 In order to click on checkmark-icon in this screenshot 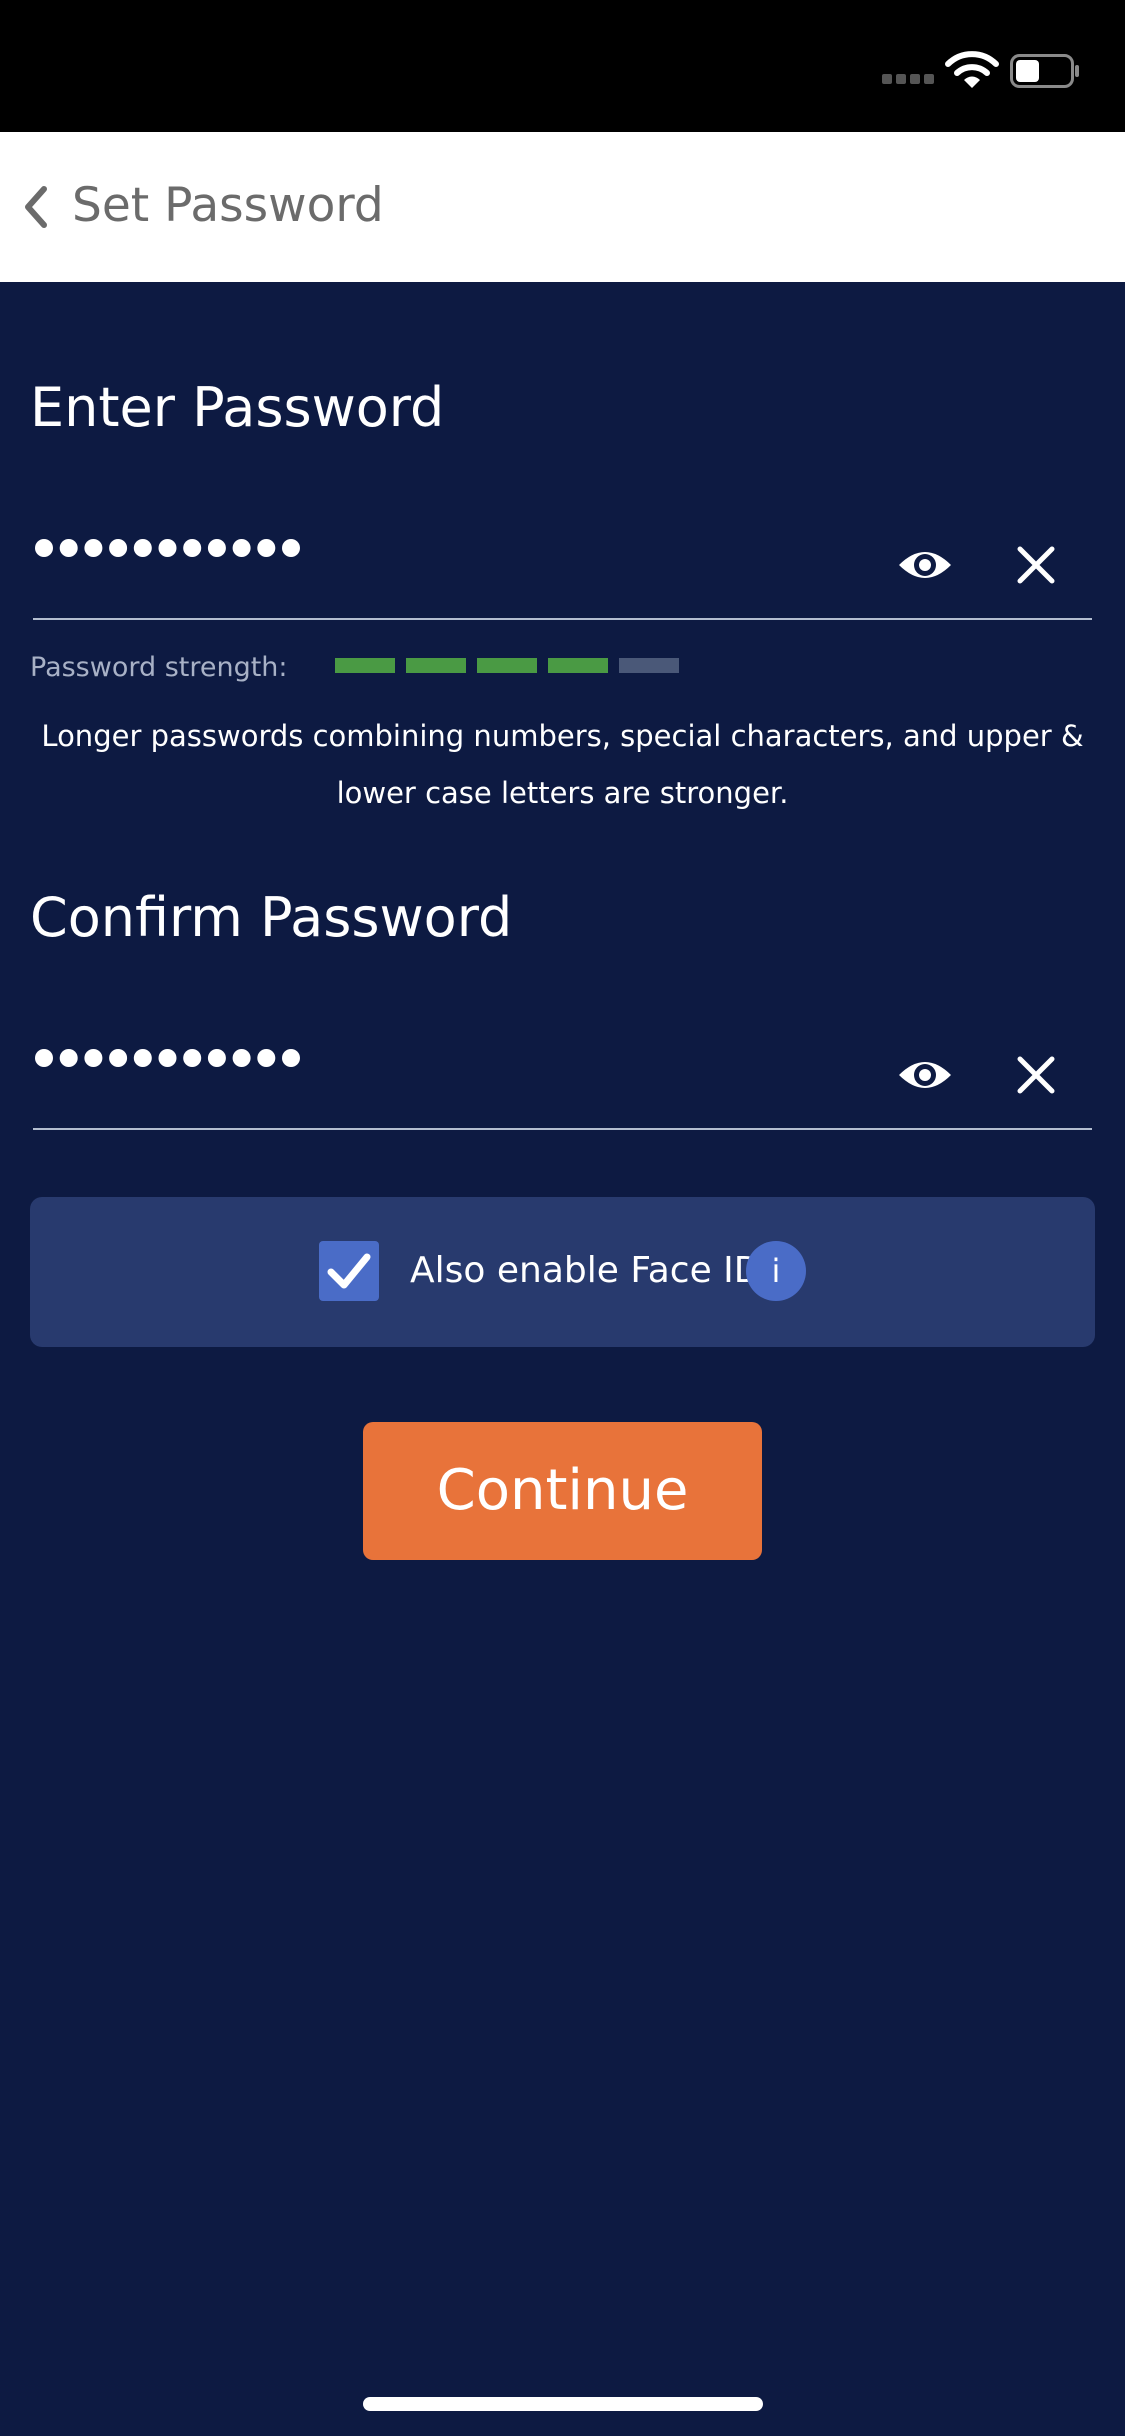, I will do `click(349, 1271)`.